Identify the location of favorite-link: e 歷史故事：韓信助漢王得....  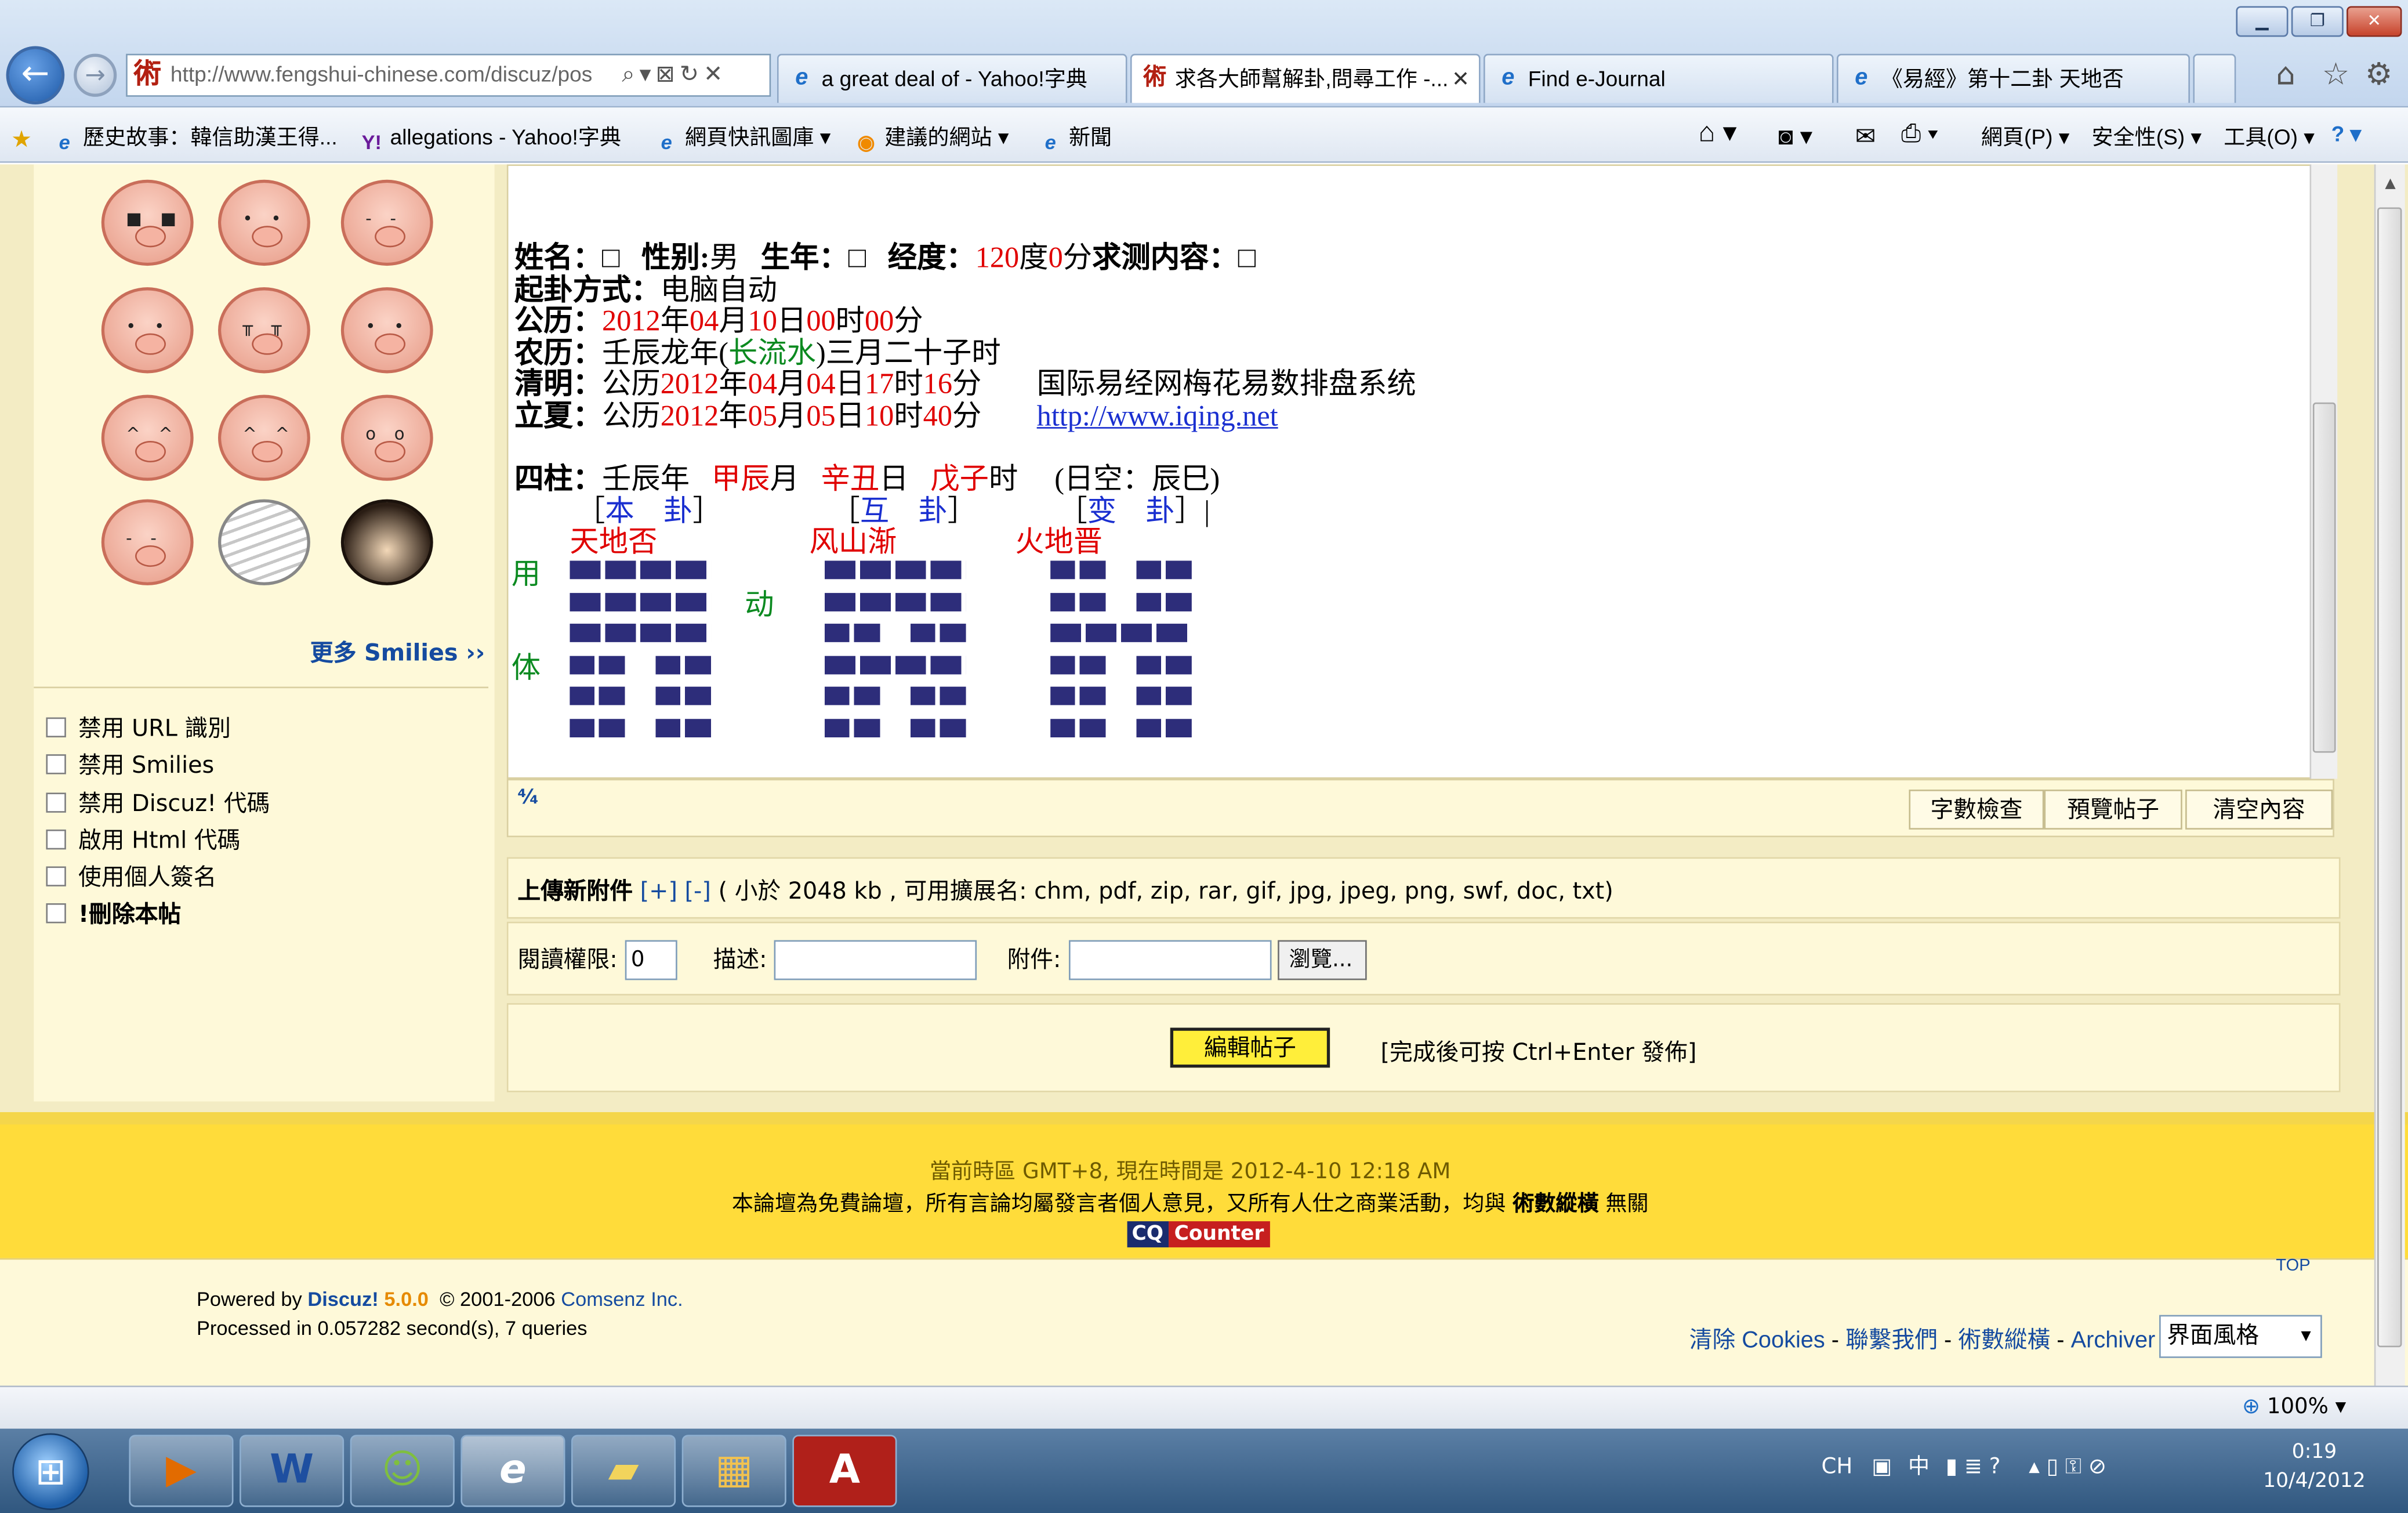
(195, 138).